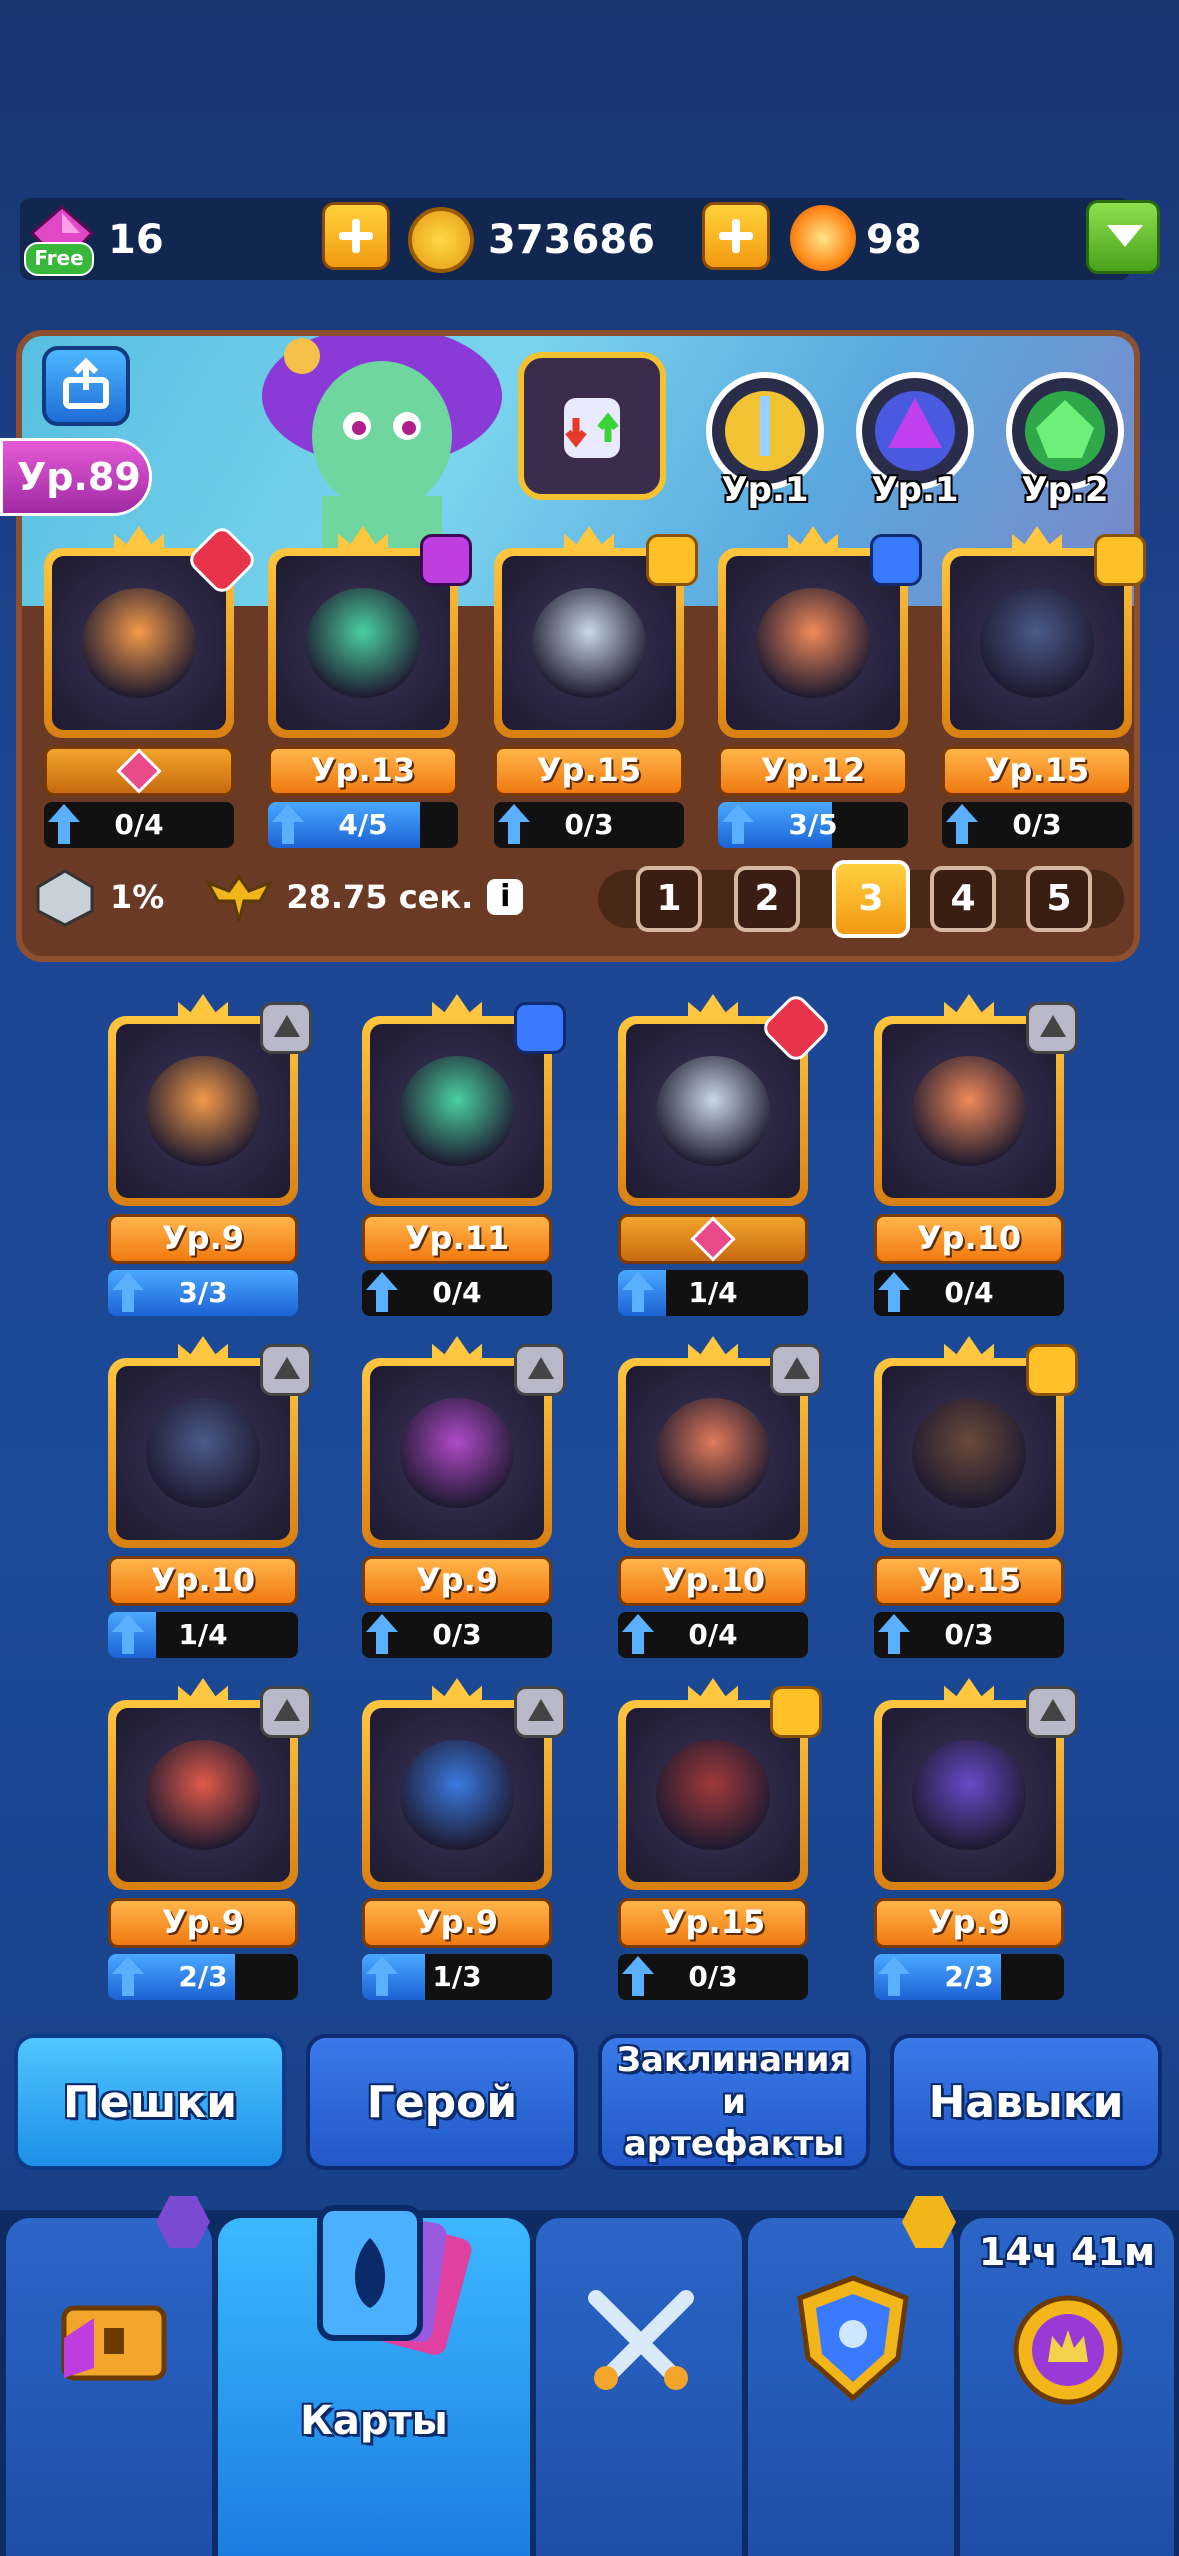 Image resolution: width=1179 pixels, height=2556 pixels. I want to click on tab-skills: Навыки, so click(1026, 2102).